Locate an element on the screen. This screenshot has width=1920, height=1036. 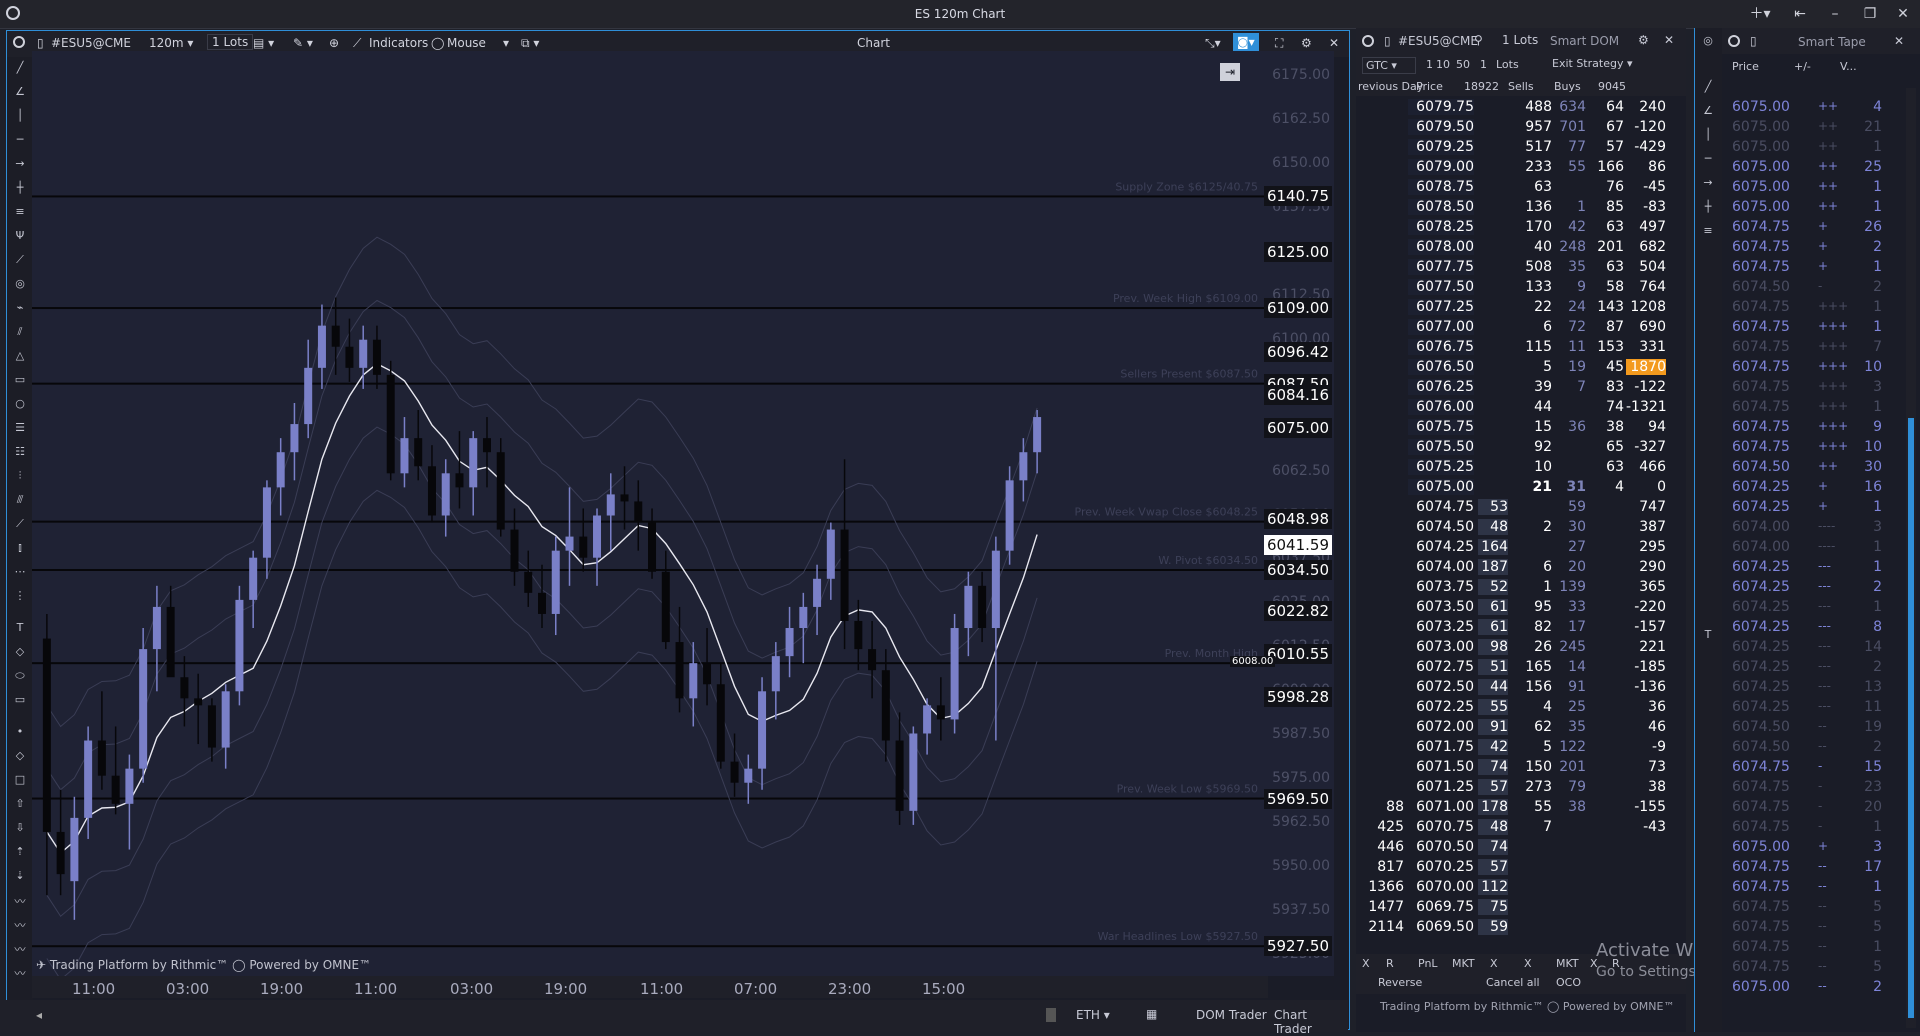
dom-row: 6074.00 187 6 20 290 is located at coordinates (1521, 568).